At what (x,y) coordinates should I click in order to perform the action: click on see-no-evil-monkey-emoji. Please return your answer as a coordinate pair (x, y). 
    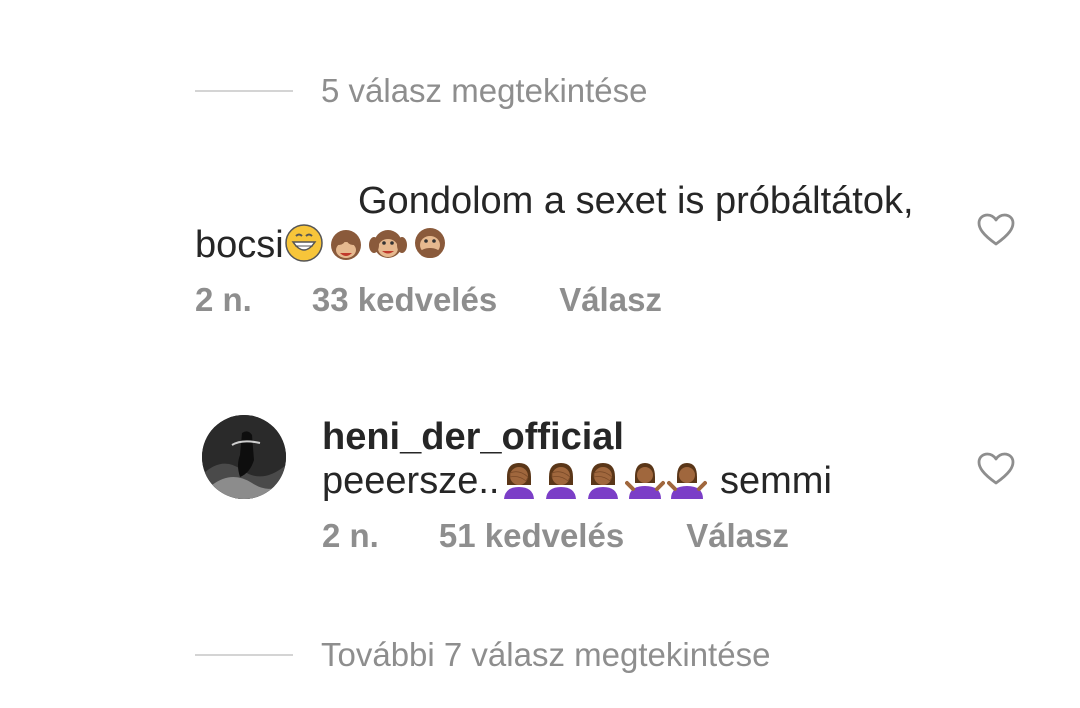
    Looking at the image, I should click on (345, 245).